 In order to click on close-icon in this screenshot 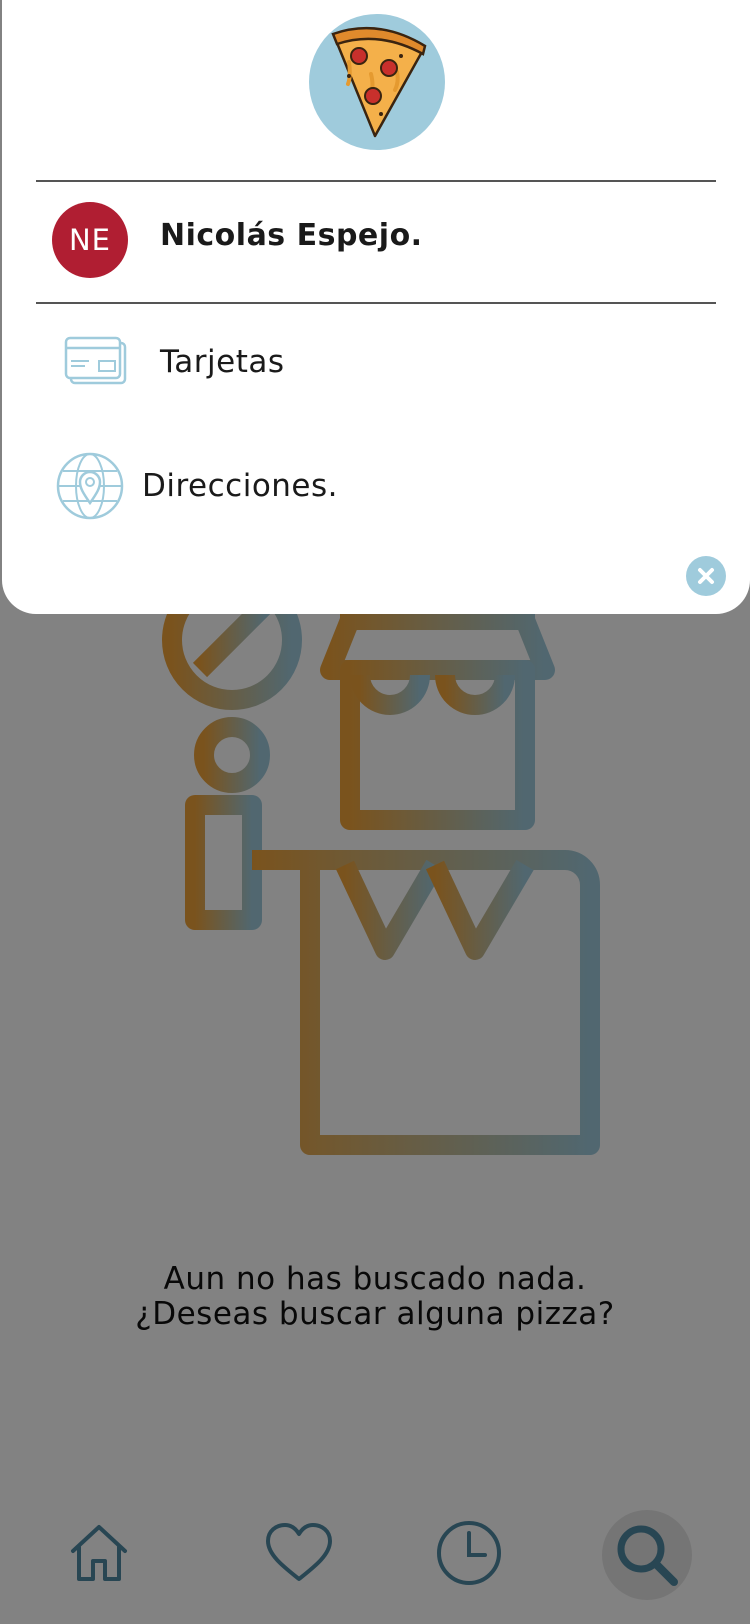, I will do `click(706, 576)`.